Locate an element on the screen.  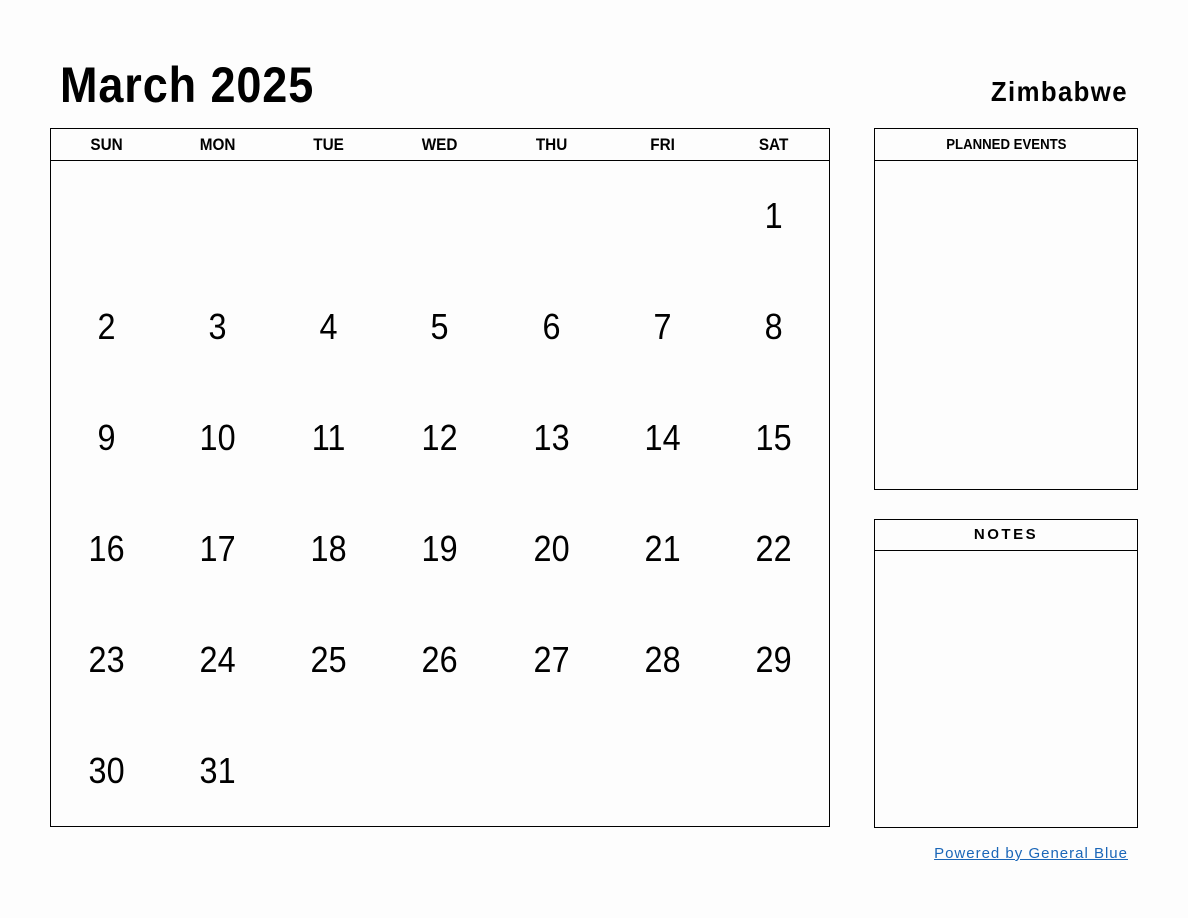
day-cell: 18 is located at coordinates (328, 548).